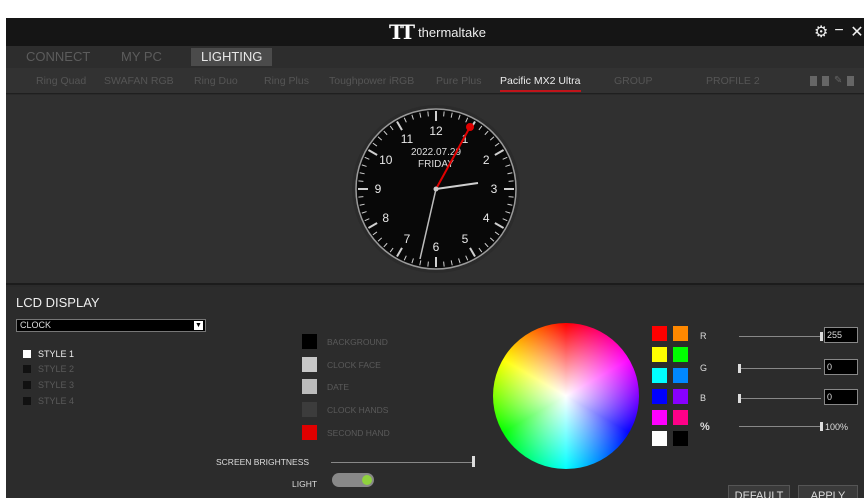 The width and height of the screenshot is (864, 498). Describe the element at coordinates (841, 397) in the screenshot. I see `blue-value-input: 0` at that location.